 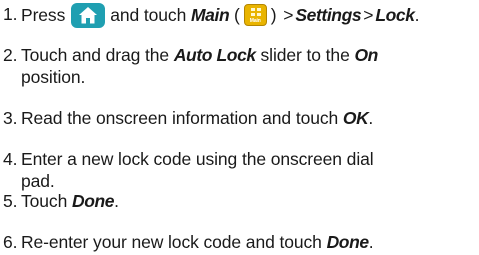 What do you see at coordinates (10, 242) in the screenshot?
I see `step-number: 6.` at bounding box center [10, 242].